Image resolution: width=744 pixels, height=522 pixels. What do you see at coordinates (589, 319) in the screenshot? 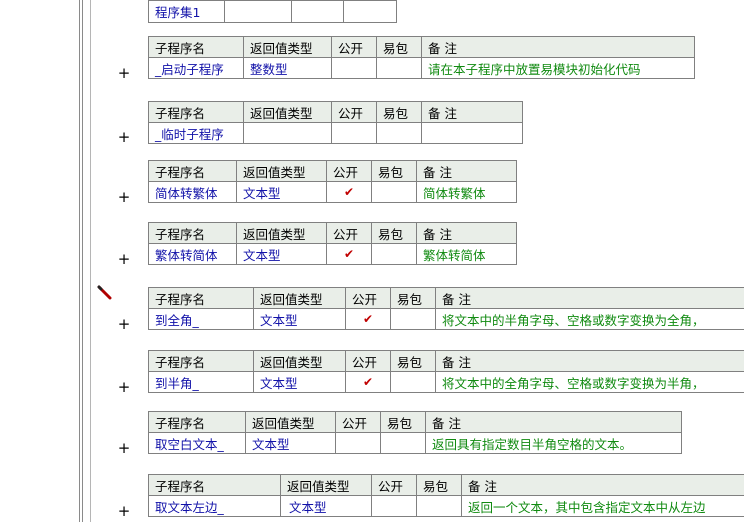
I see `note-cell: 将文本中的半角字母、空格或数字变换为全角，` at bounding box center [589, 319].